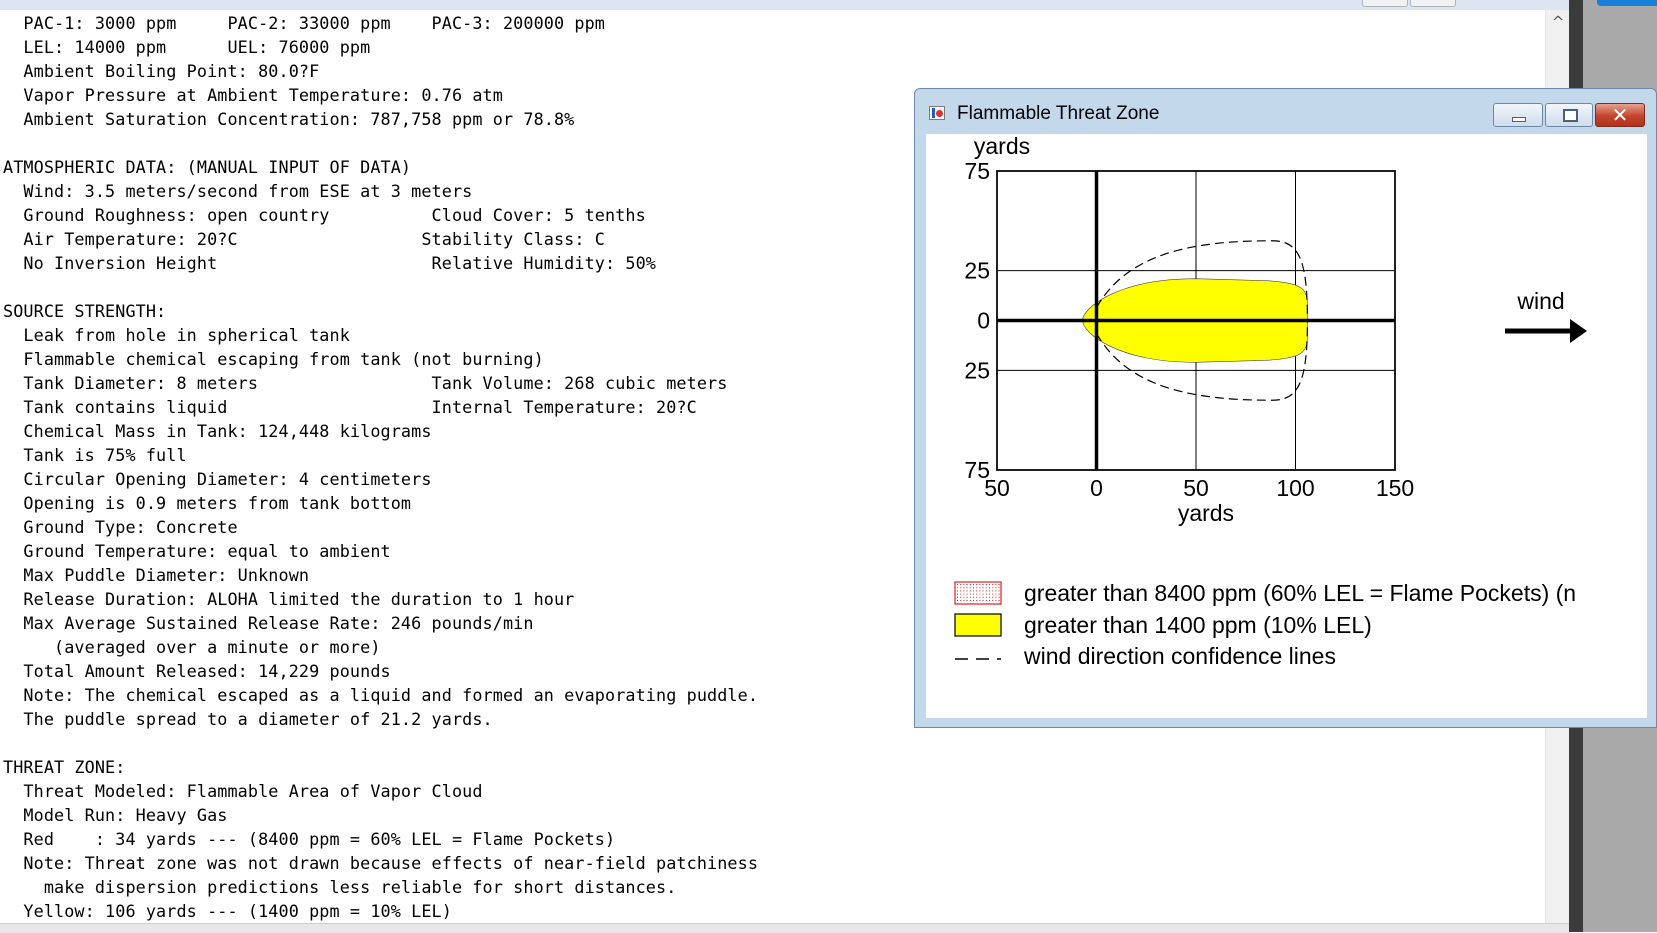 The image size is (1657, 933). I want to click on chart-window-icon, so click(937, 113).